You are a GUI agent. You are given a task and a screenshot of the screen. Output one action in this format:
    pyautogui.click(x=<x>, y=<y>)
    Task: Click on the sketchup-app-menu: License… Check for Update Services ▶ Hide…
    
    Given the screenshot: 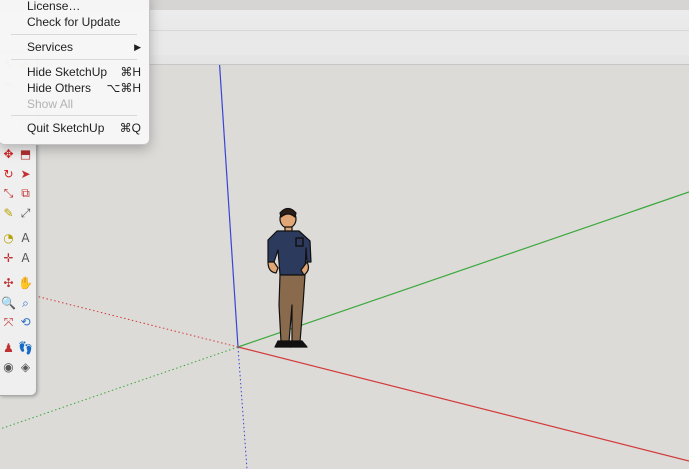 What is the action you would take?
    pyautogui.click(x=75, y=72)
    